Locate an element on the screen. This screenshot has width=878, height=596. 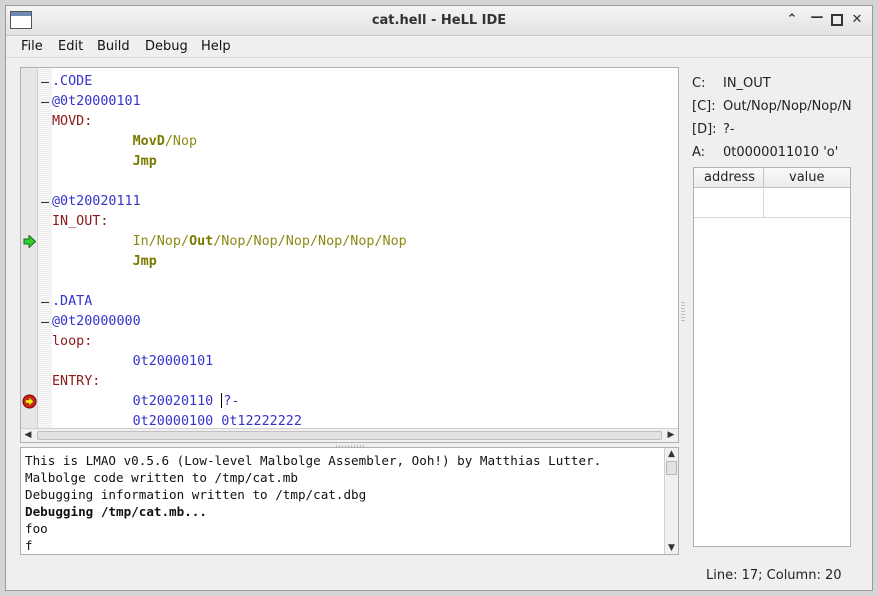
green-arrow-icon is located at coordinates (29, 241).